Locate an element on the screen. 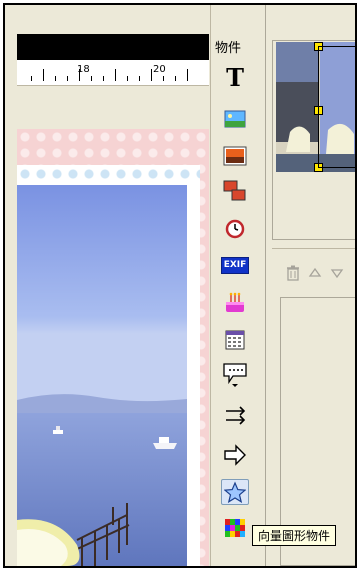 The image size is (360, 571). clock-tool-button is located at coordinates (235, 229).